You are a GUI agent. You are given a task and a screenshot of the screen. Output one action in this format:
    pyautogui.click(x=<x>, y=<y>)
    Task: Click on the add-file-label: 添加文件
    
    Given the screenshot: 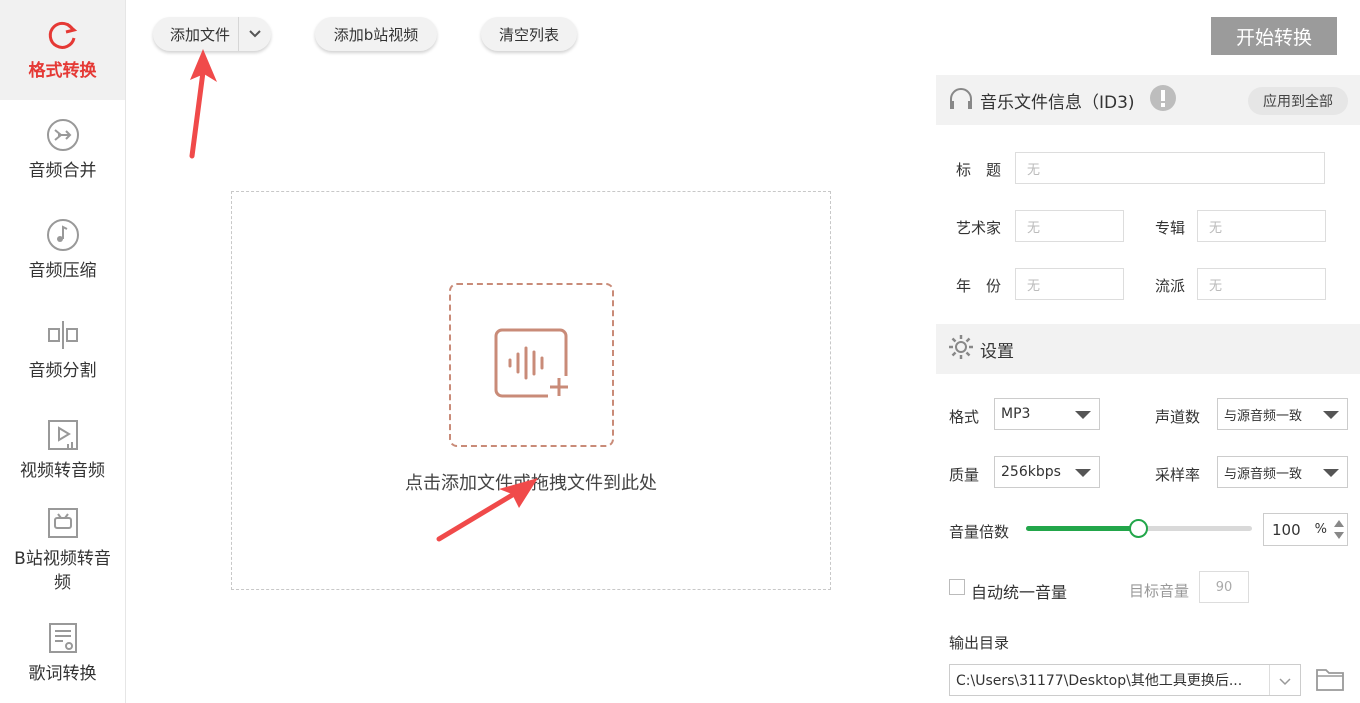 What is the action you would take?
    pyautogui.click(x=199, y=34)
    